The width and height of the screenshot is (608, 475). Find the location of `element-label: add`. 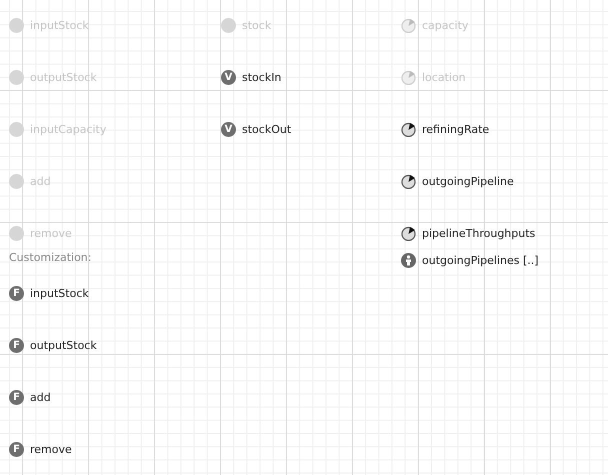

element-label: add is located at coordinates (40, 397).